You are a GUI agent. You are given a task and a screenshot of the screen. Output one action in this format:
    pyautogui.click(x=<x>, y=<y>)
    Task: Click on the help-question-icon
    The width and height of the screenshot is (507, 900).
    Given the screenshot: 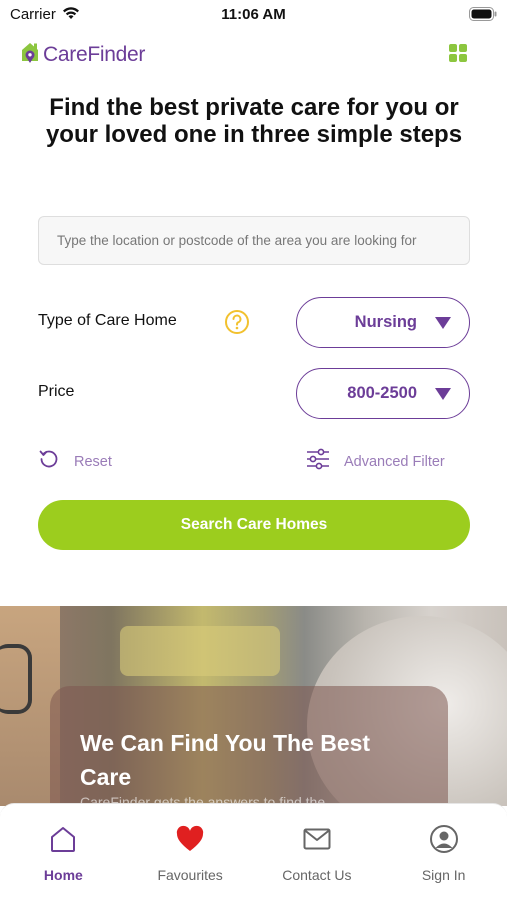 What is the action you would take?
    pyautogui.click(x=237, y=324)
    